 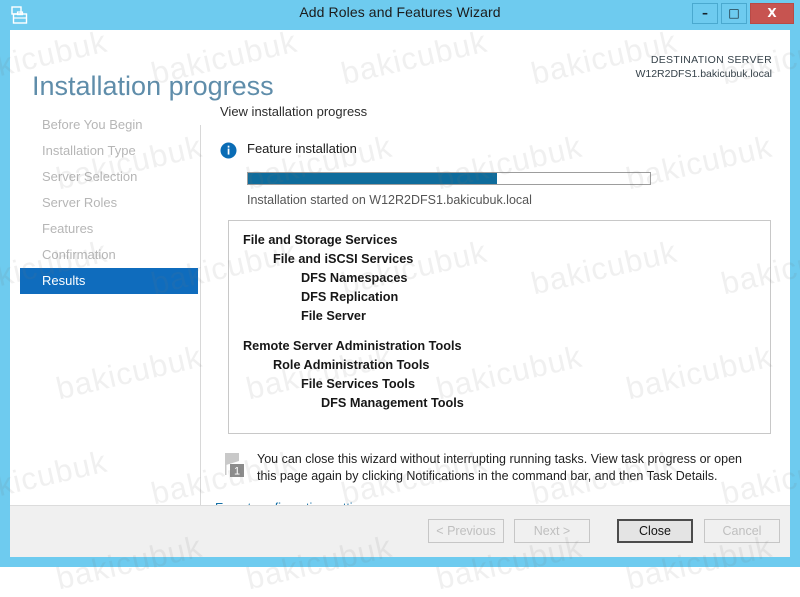 I want to click on wizard-footer: < Previous Next > Close Cancel, so click(x=400, y=531).